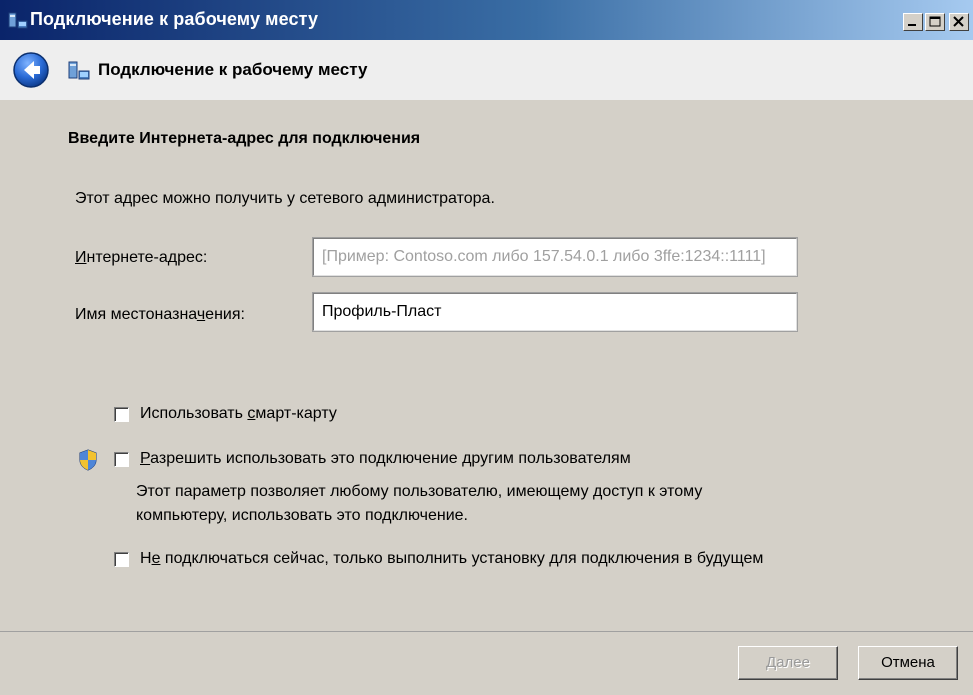 This screenshot has height=695, width=973. What do you see at coordinates (141, 257) in the screenshot?
I see `address-label: Интернете-адрес:` at bounding box center [141, 257].